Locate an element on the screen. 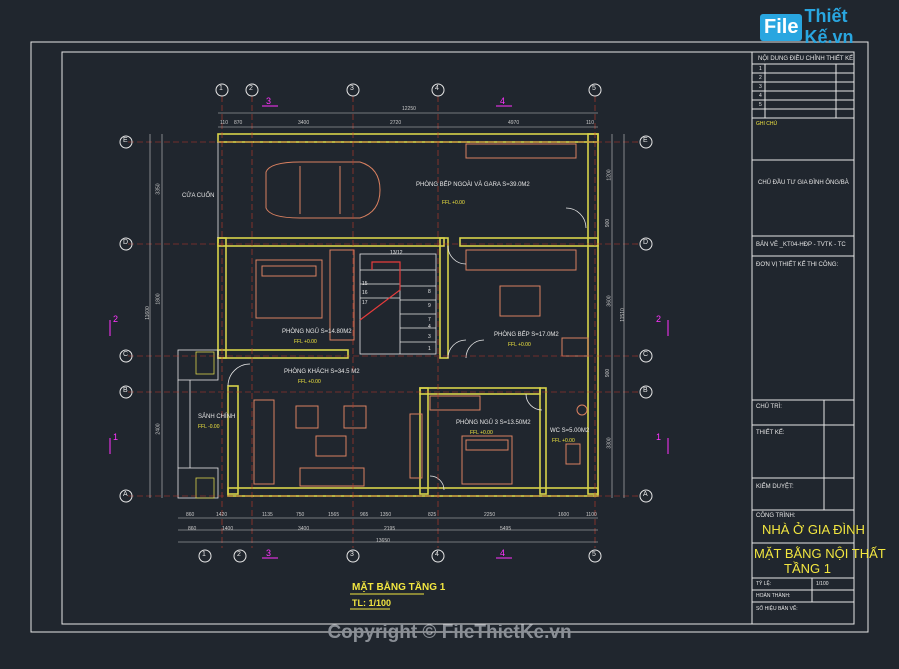 Image resolution: width=899 pixels, height=669 pixels. plan-scale: TL: 1/100 is located at coordinates (372, 603).